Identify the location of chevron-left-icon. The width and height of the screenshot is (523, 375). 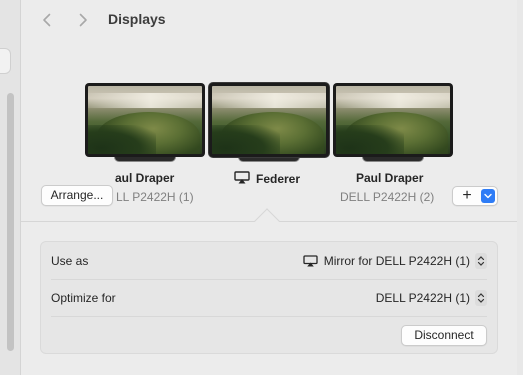
(47, 20).